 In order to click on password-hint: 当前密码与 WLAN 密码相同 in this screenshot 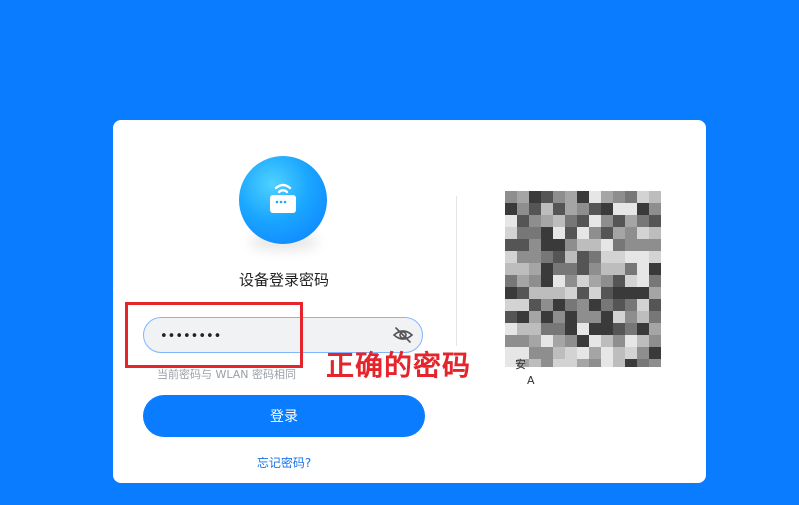, I will do `click(227, 374)`.